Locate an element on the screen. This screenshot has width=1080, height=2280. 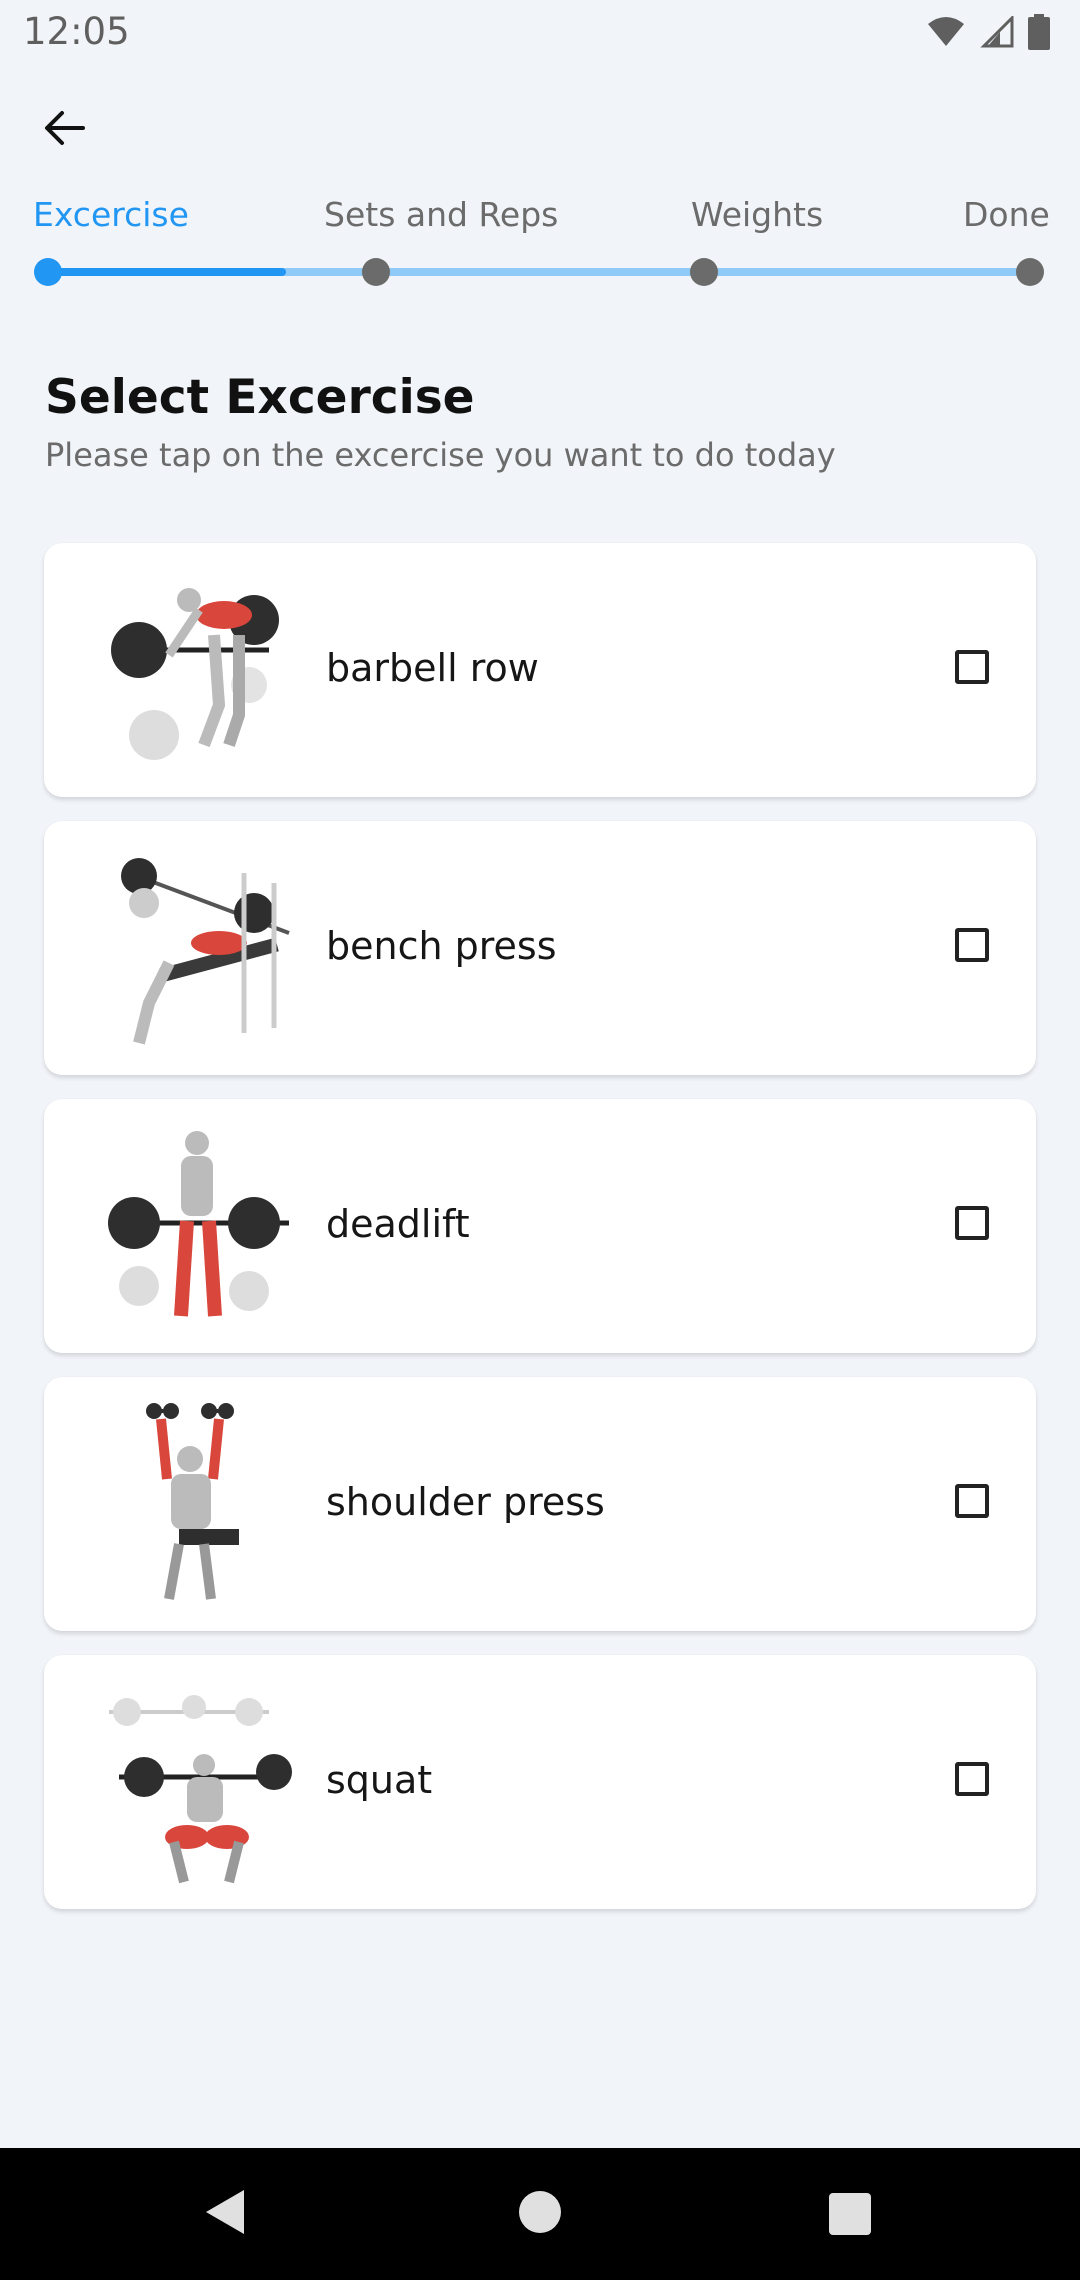
deadlift-illustration is located at coordinates (198, 1224).